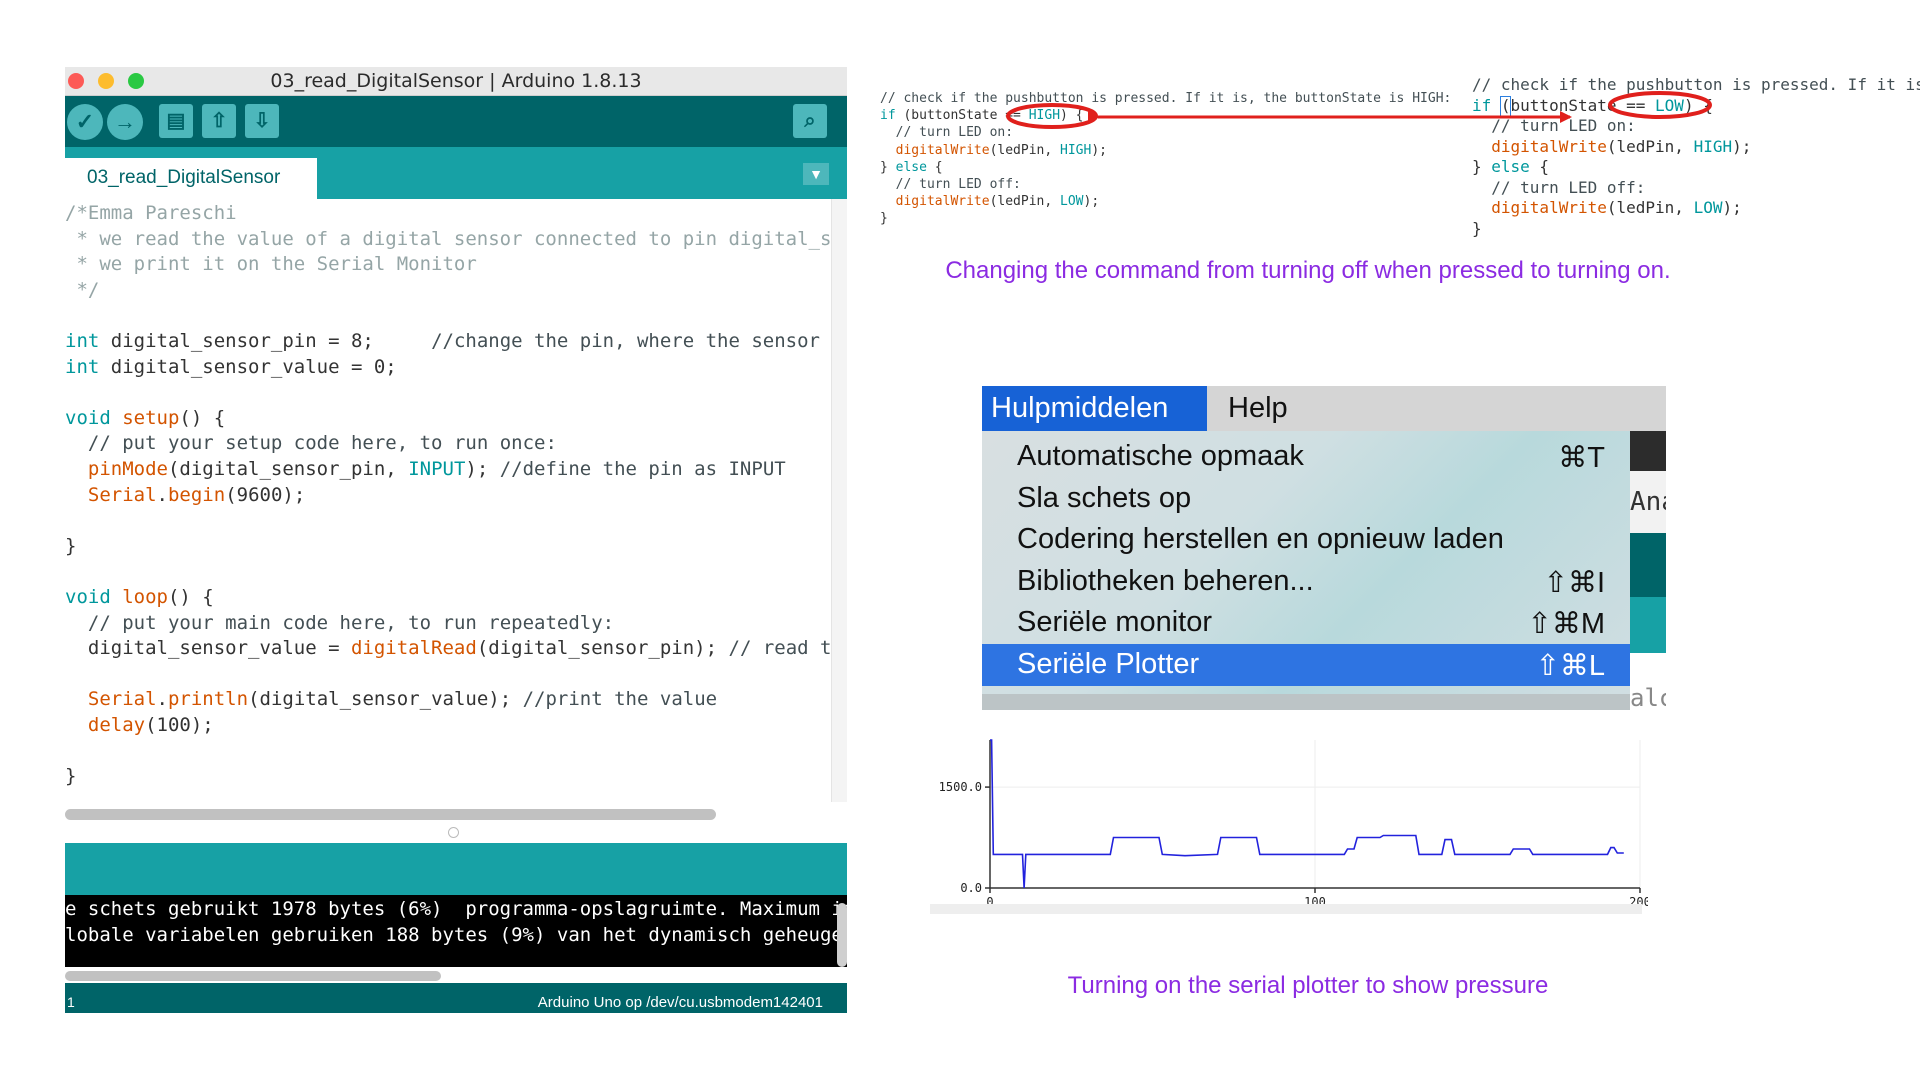 This screenshot has height=1080, width=1920. What do you see at coordinates (1108, 663) in the screenshot?
I see `menu-item-label: Seriële Plotter` at bounding box center [1108, 663].